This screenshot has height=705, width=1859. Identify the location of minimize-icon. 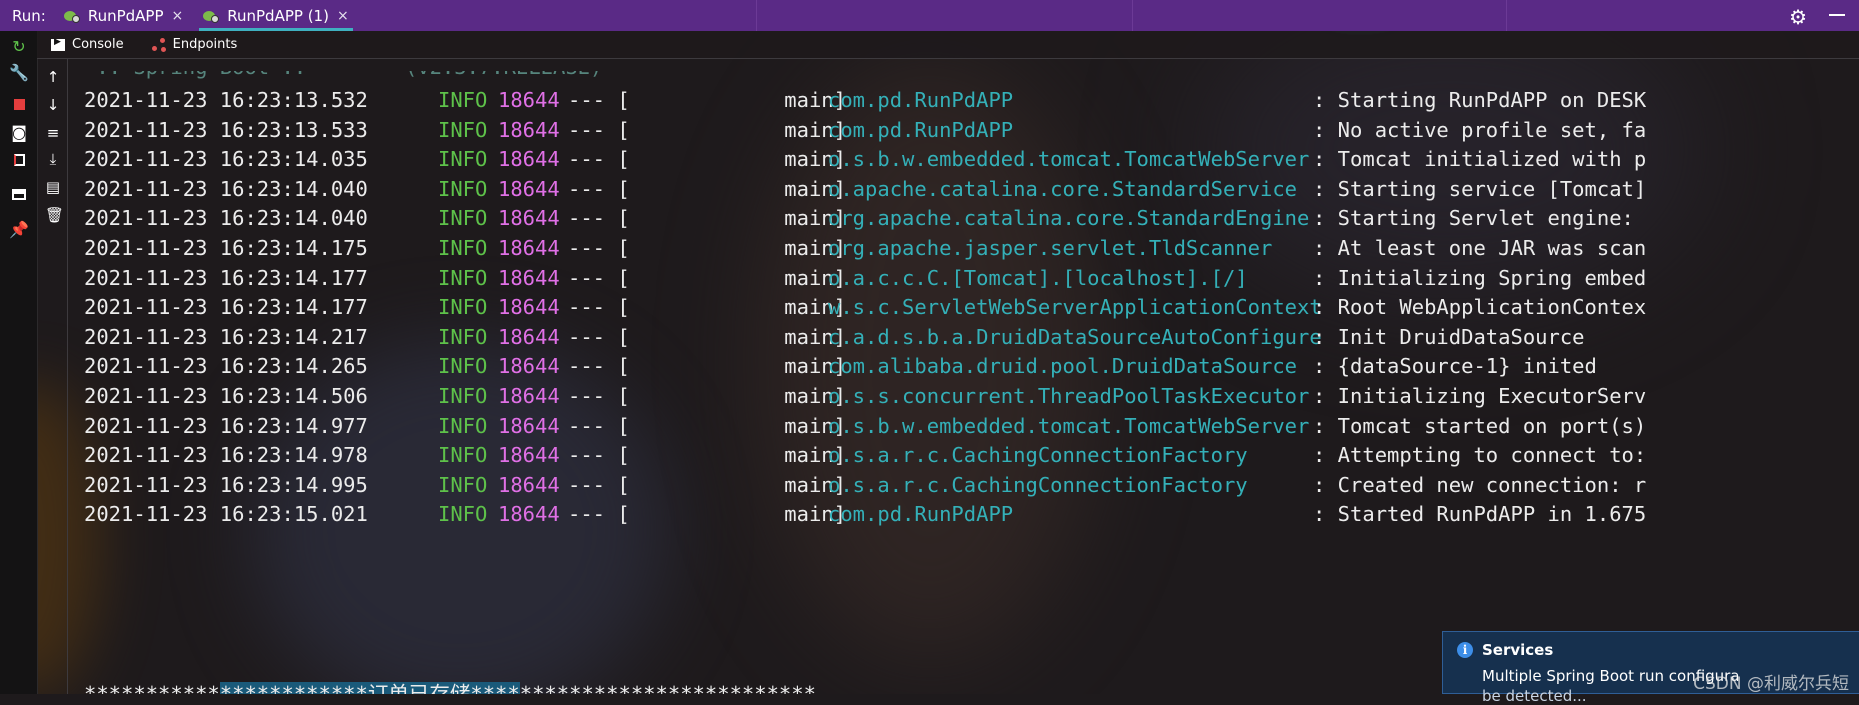
(1837, 15).